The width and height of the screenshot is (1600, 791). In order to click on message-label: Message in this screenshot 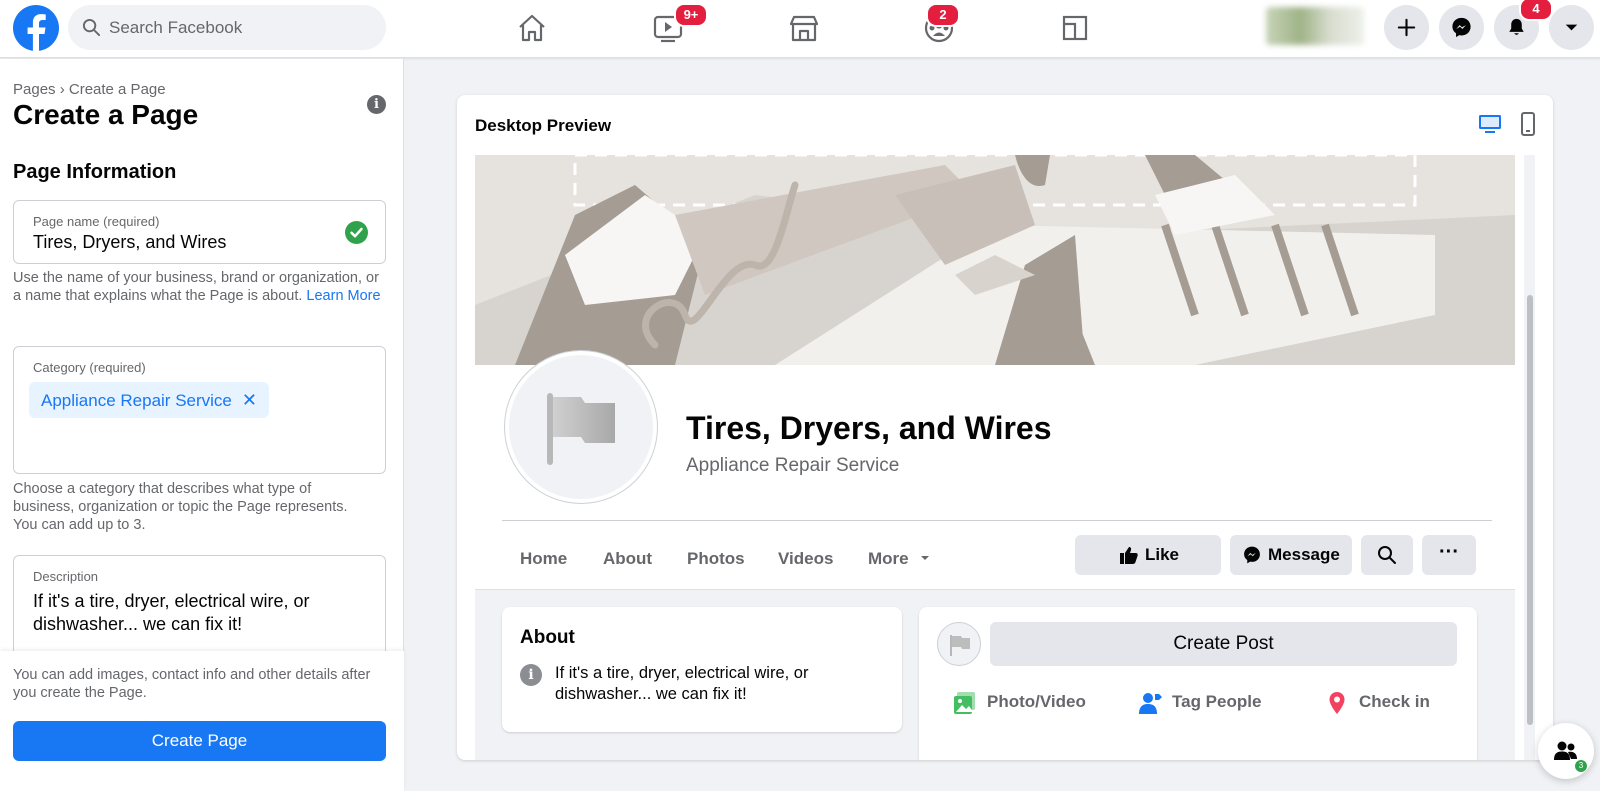, I will do `click(1304, 554)`.